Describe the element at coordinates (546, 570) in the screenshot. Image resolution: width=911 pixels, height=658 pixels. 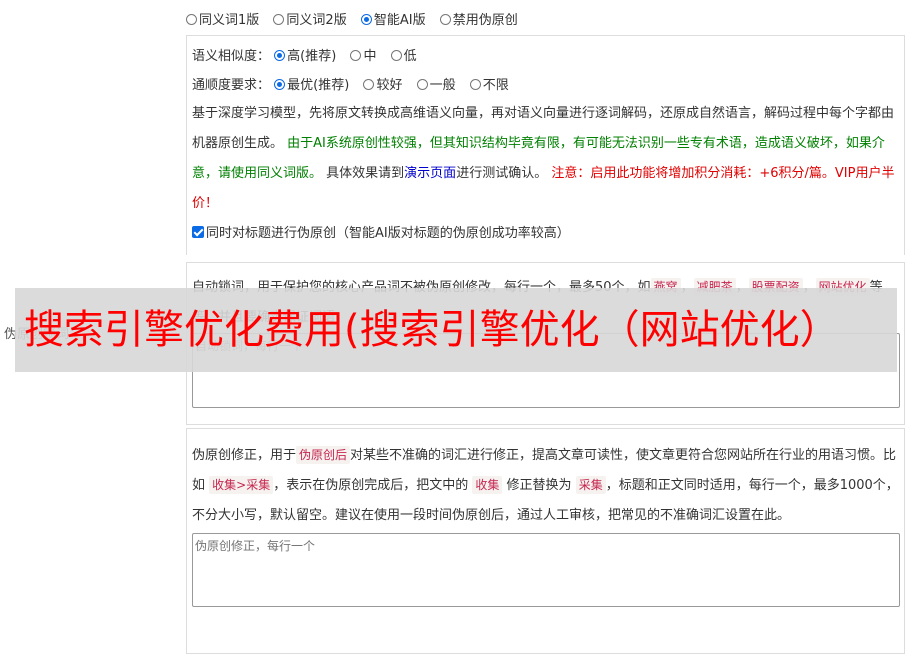
I see `correction-textarea` at that location.